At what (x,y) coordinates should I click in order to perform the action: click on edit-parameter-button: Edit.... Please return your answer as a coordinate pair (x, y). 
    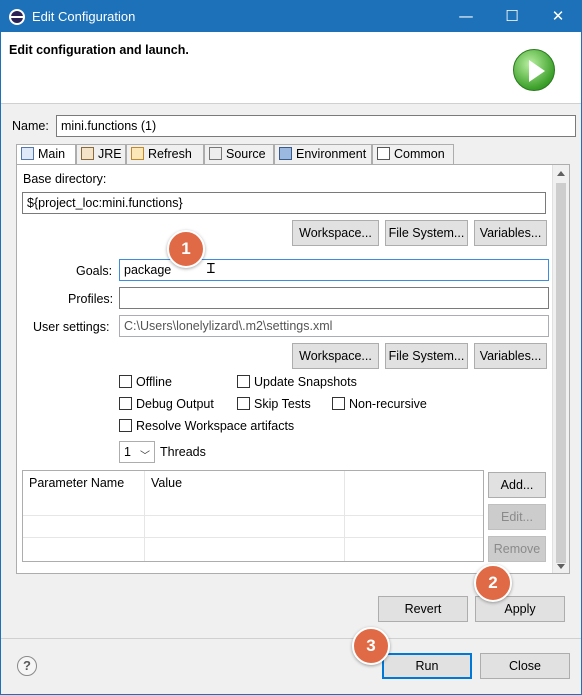
    Looking at the image, I should click on (517, 517).